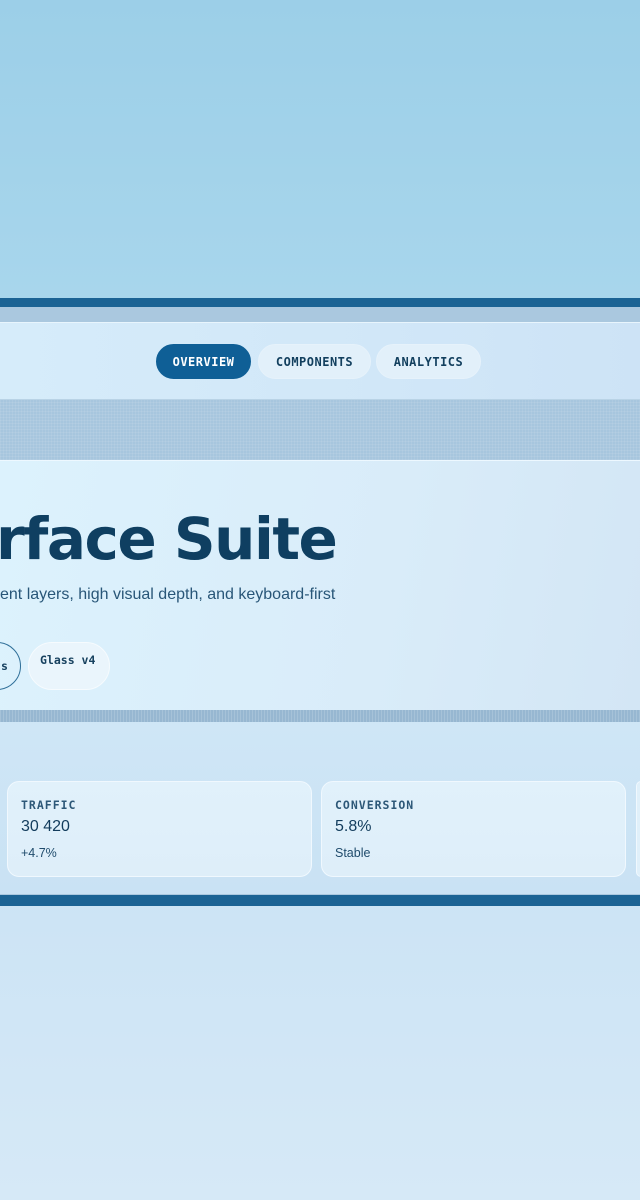 This screenshot has width=640, height=1200. I want to click on texture-strip, so click(320, 430).